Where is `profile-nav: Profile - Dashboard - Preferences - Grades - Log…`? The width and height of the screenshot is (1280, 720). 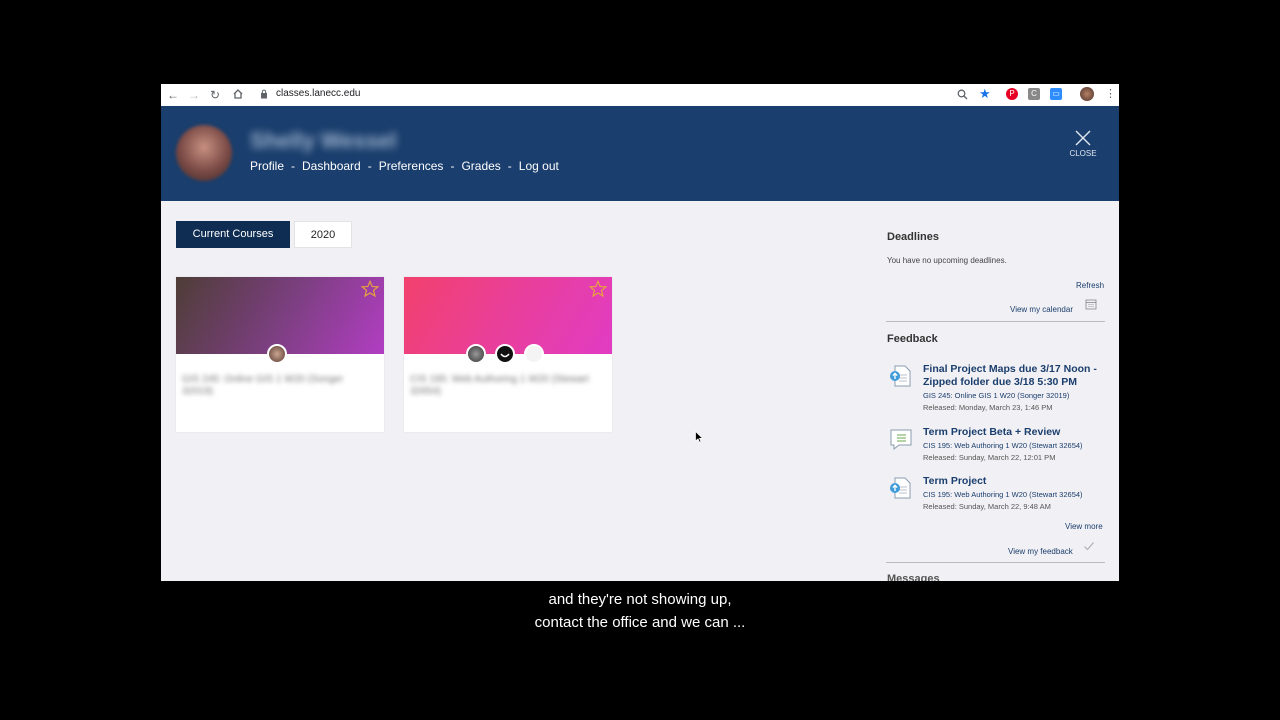 profile-nav: Profile - Dashboard - Preferences - Grades - Log… is located at coordinates (404, 166).